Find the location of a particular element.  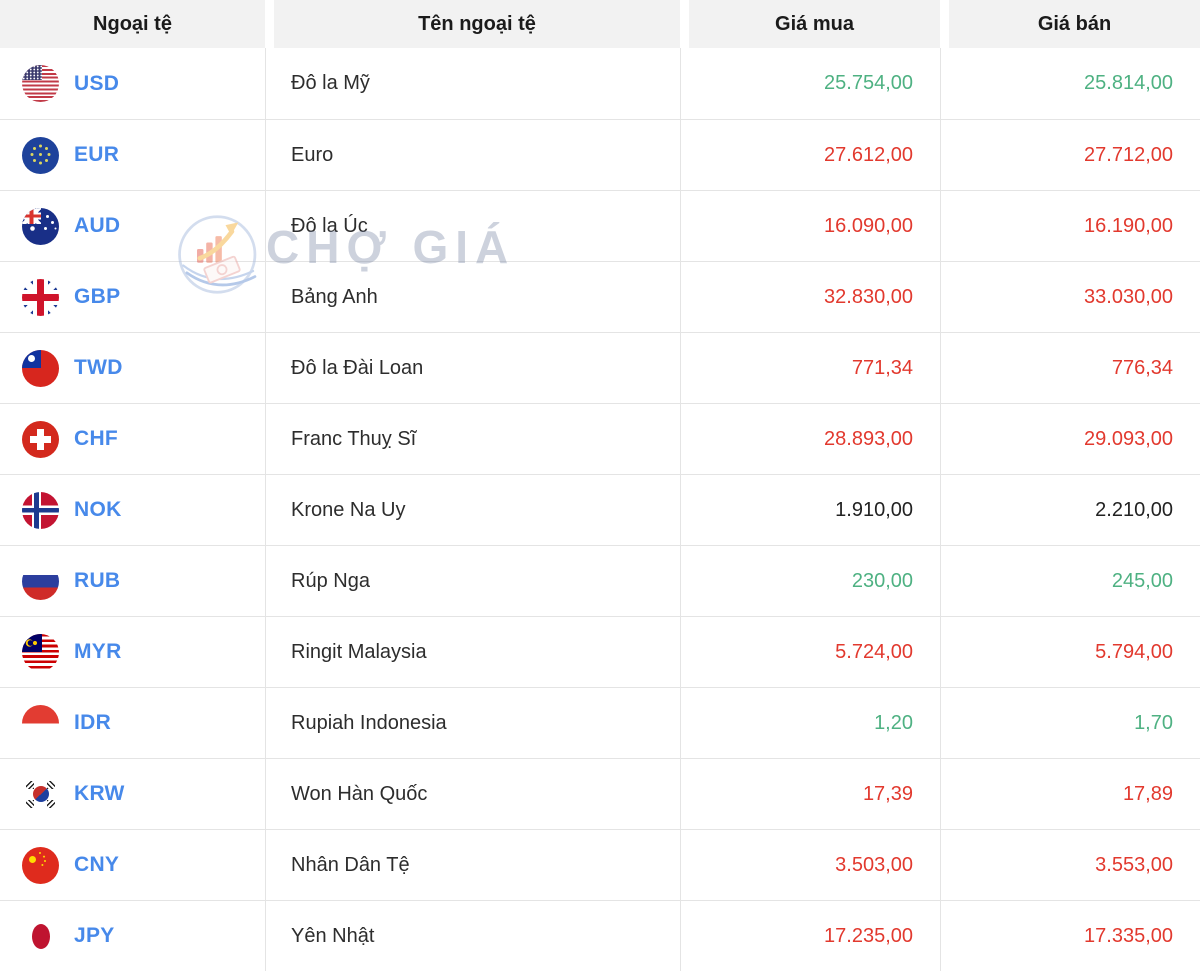

sell-price: 29.093,00 is located at coordinates (1070, 438).